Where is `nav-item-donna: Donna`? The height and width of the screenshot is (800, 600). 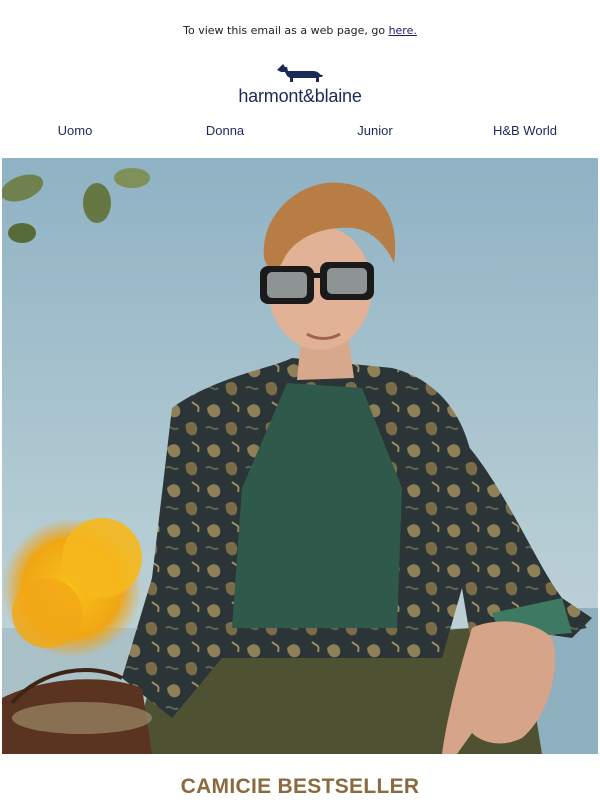 nav-item-donna: Donna is located at coordinates (225, 130).